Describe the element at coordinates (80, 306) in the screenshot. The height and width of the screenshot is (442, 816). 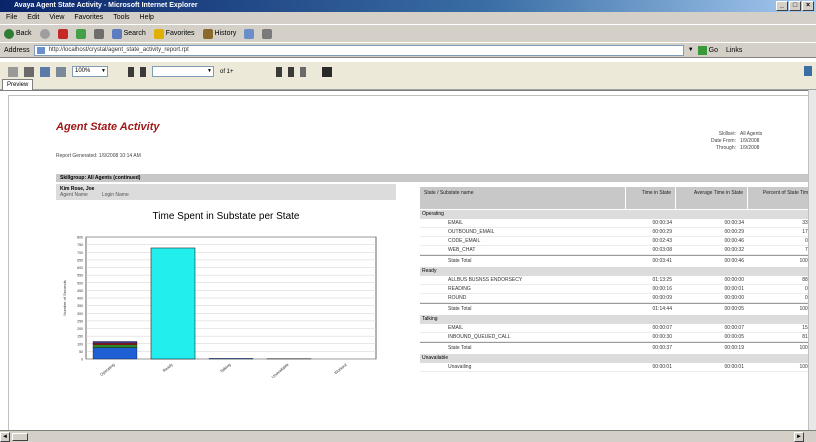
I see `y-tick-label: 350` at that location.